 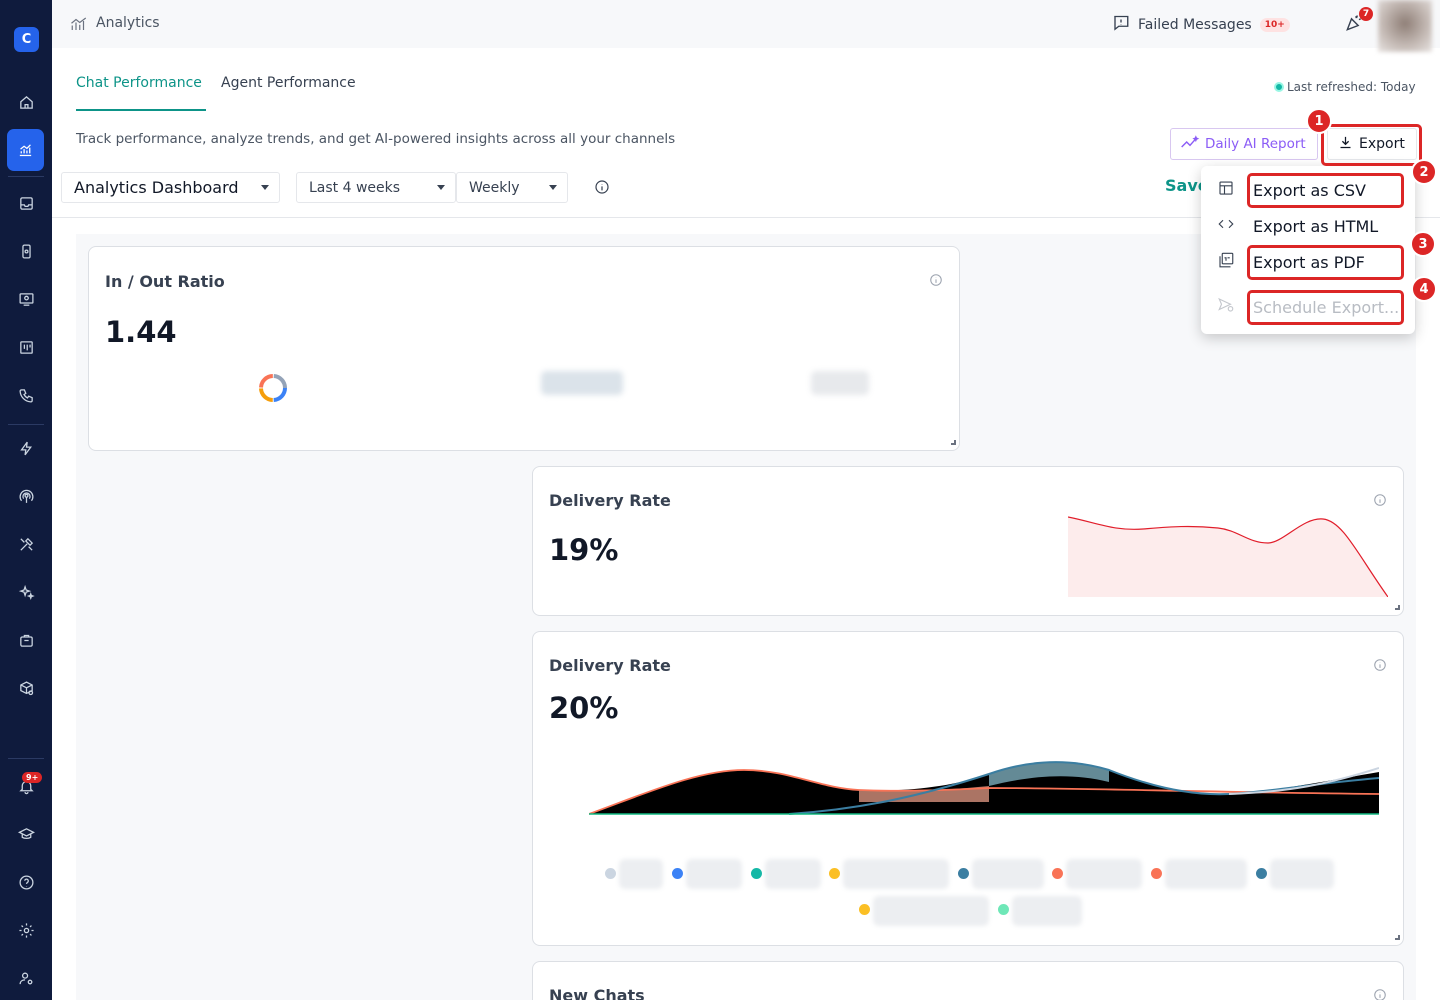 What do you see at coordinates (1228, 556) in the screenshot?
I see `sparkline-chart` at bounding box center [1228, 556].